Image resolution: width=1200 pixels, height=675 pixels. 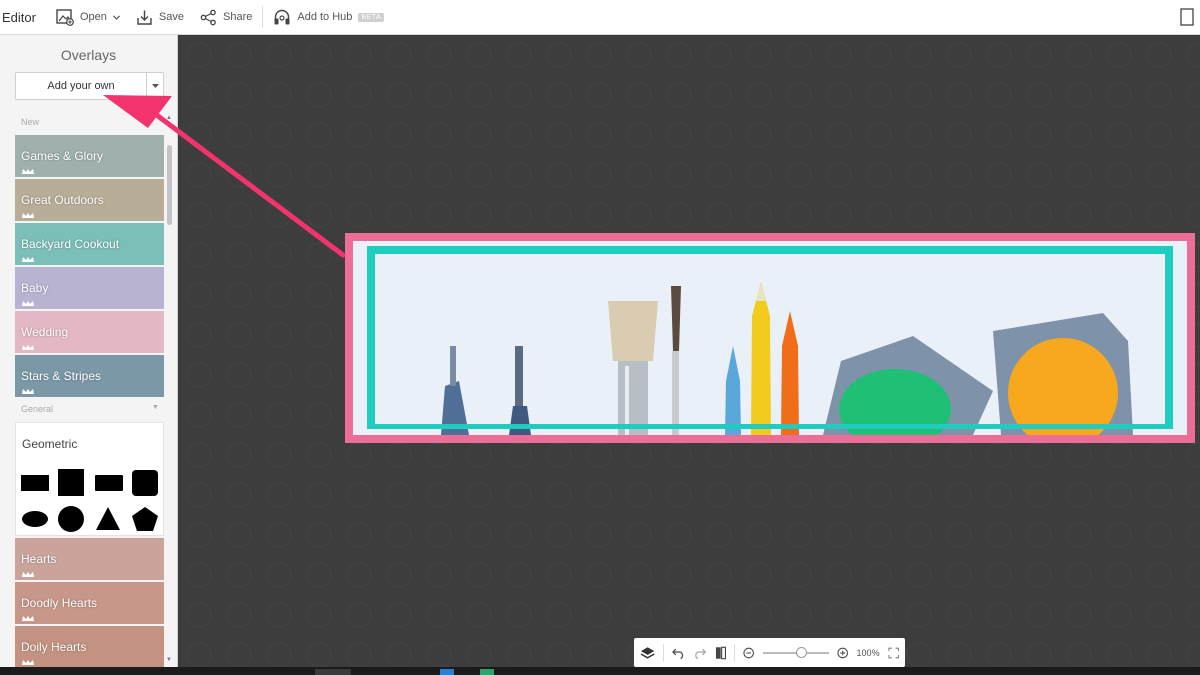 I want to click on zoom-slider-handle, so click(x=802, y=652).